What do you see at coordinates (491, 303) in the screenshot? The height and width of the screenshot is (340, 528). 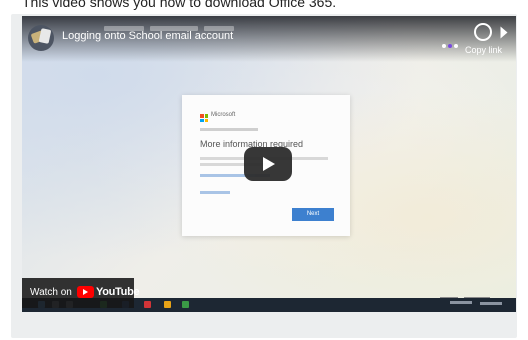 I see `taskbar-clock` at bounding box center [491, 303].